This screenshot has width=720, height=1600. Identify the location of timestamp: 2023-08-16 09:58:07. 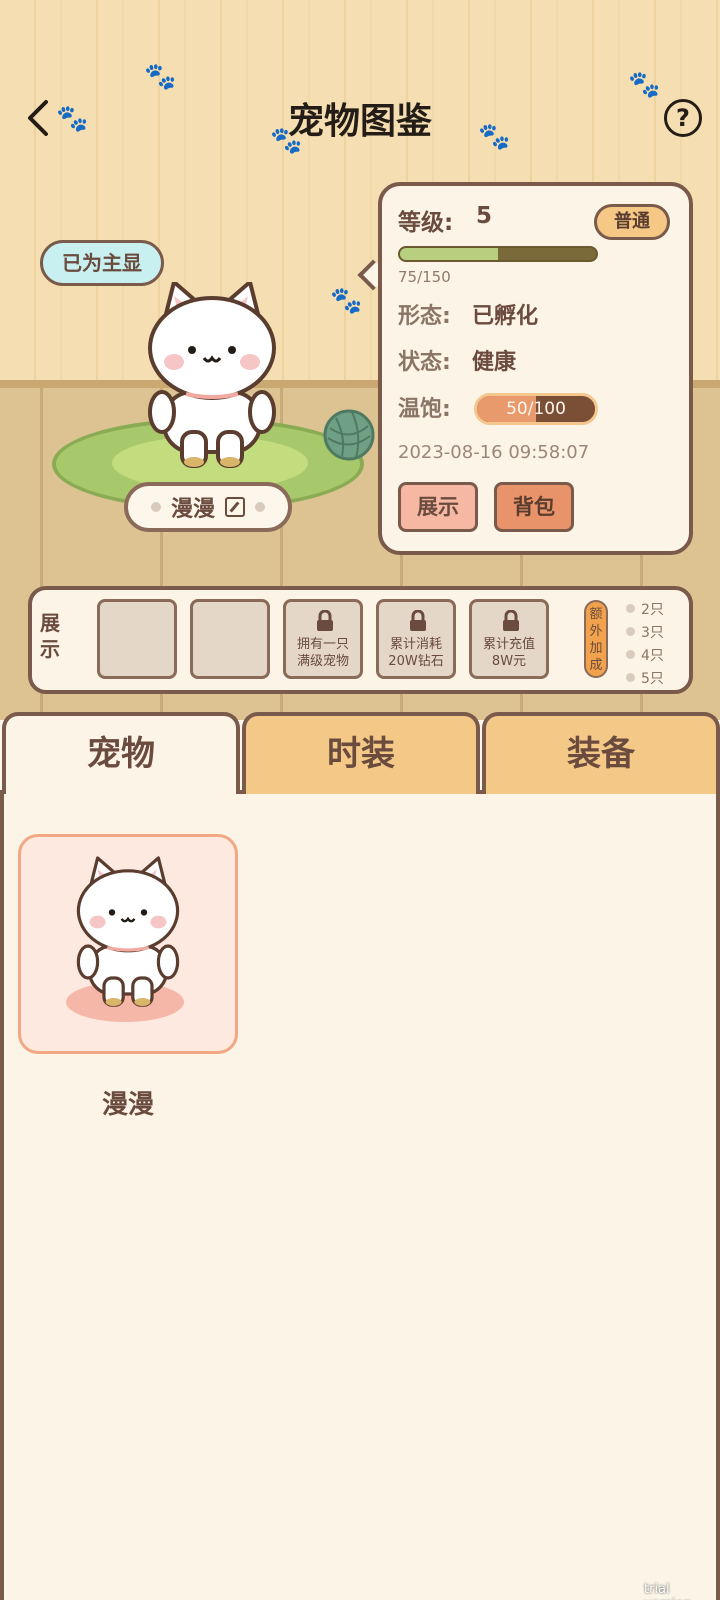
(494, 452).